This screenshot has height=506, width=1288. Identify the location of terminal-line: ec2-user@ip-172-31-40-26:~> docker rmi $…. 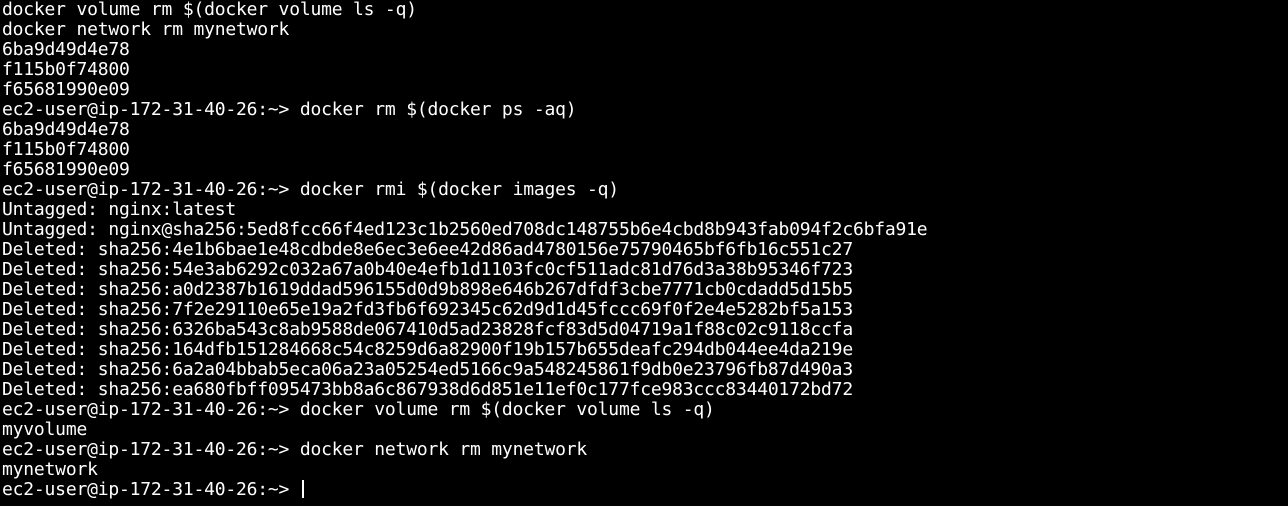
(310, 189).